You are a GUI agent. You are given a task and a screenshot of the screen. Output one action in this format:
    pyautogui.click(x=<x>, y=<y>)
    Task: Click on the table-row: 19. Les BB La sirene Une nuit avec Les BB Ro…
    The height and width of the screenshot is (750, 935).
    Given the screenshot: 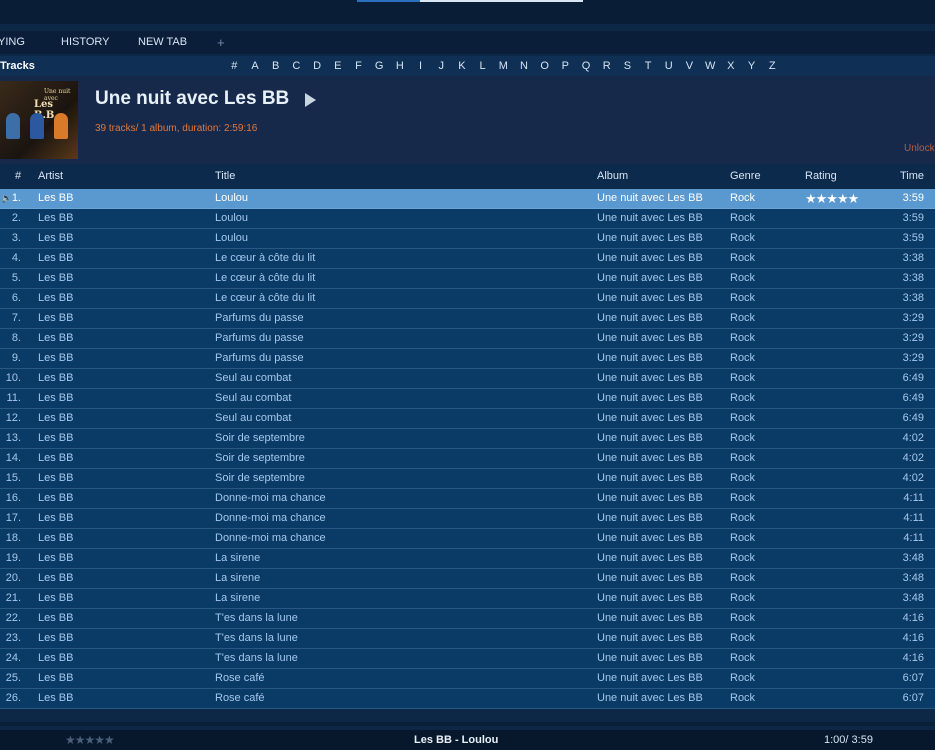 What is the action you would take?
    pyautogui.click(x=467, y=559)
    